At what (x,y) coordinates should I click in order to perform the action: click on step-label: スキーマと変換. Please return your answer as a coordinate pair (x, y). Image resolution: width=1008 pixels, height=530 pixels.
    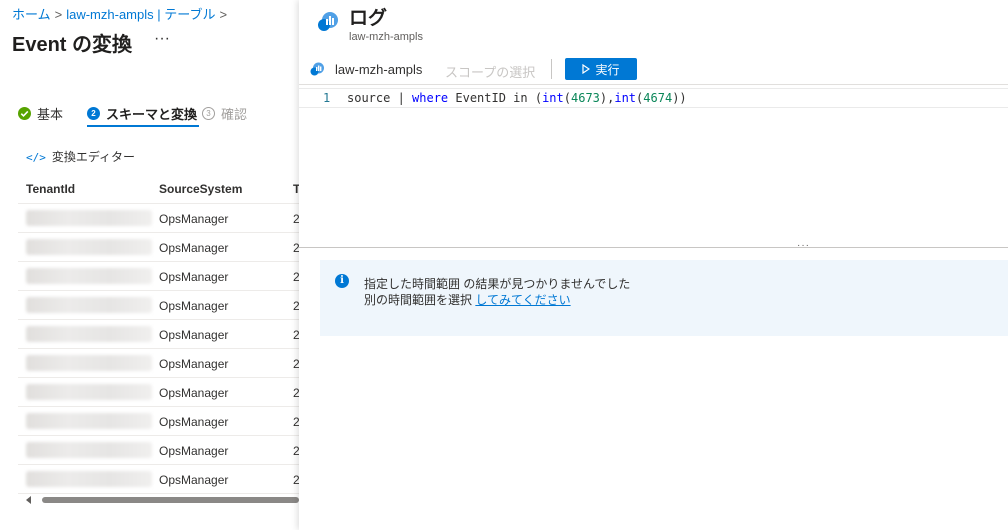
    Looking at the image, I should click on (152, 114).